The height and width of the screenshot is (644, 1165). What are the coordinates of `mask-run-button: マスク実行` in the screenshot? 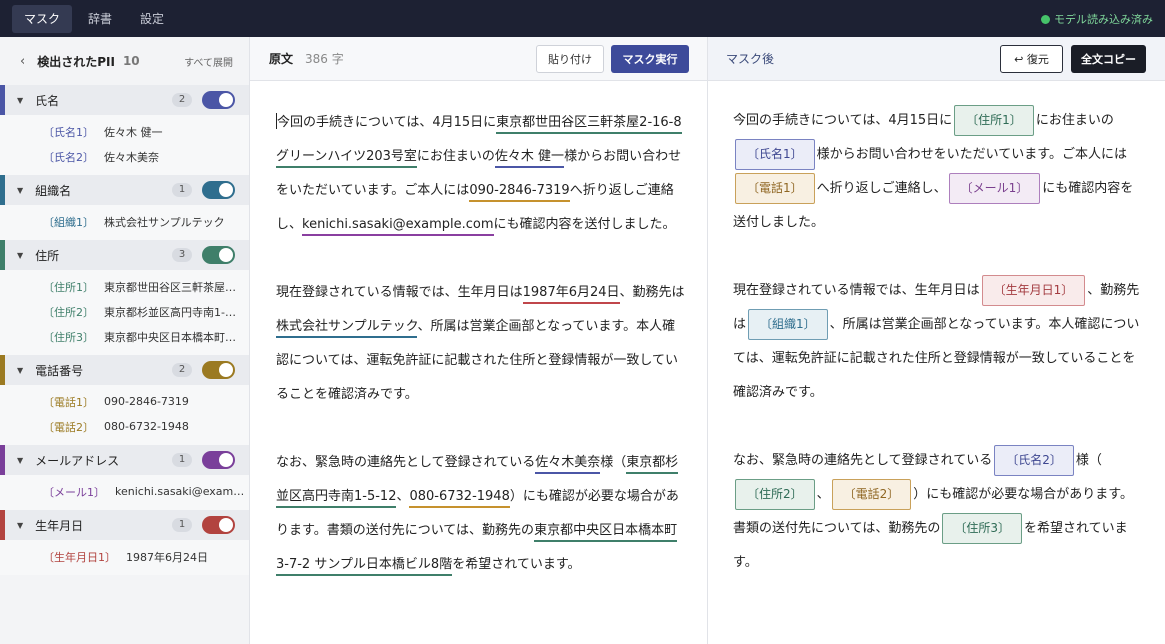 It's located at (650, 59).